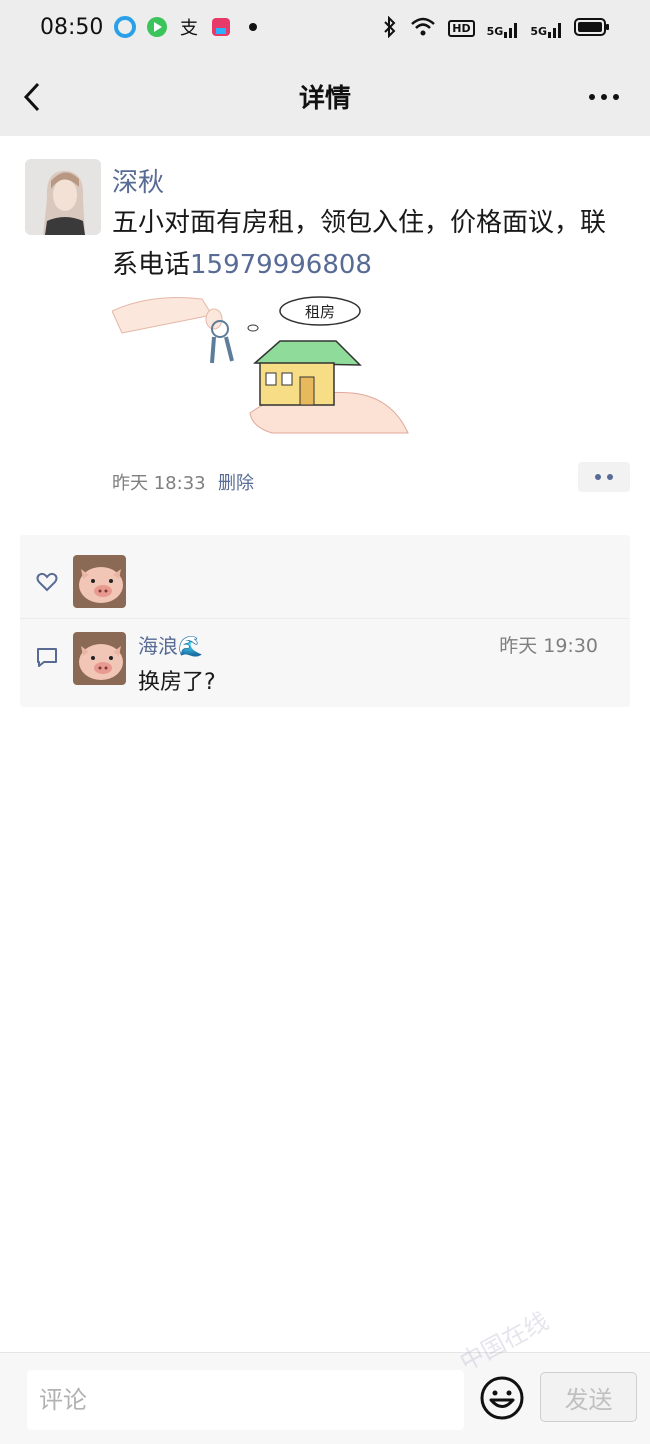  What do you see at coordinates (364, 244) in the screenshot?
I see `post-text: 五小对面有房租，领包入住，价格面议，联系电话15979996808` at bounding box center [364, 244].